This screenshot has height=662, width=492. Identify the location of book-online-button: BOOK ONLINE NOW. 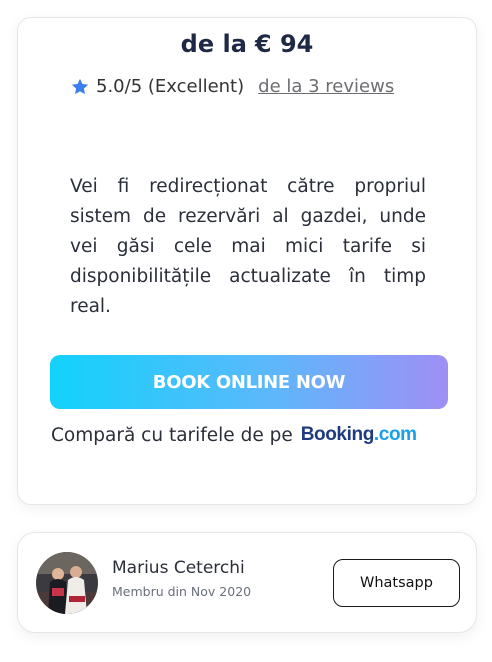
(249, 382).